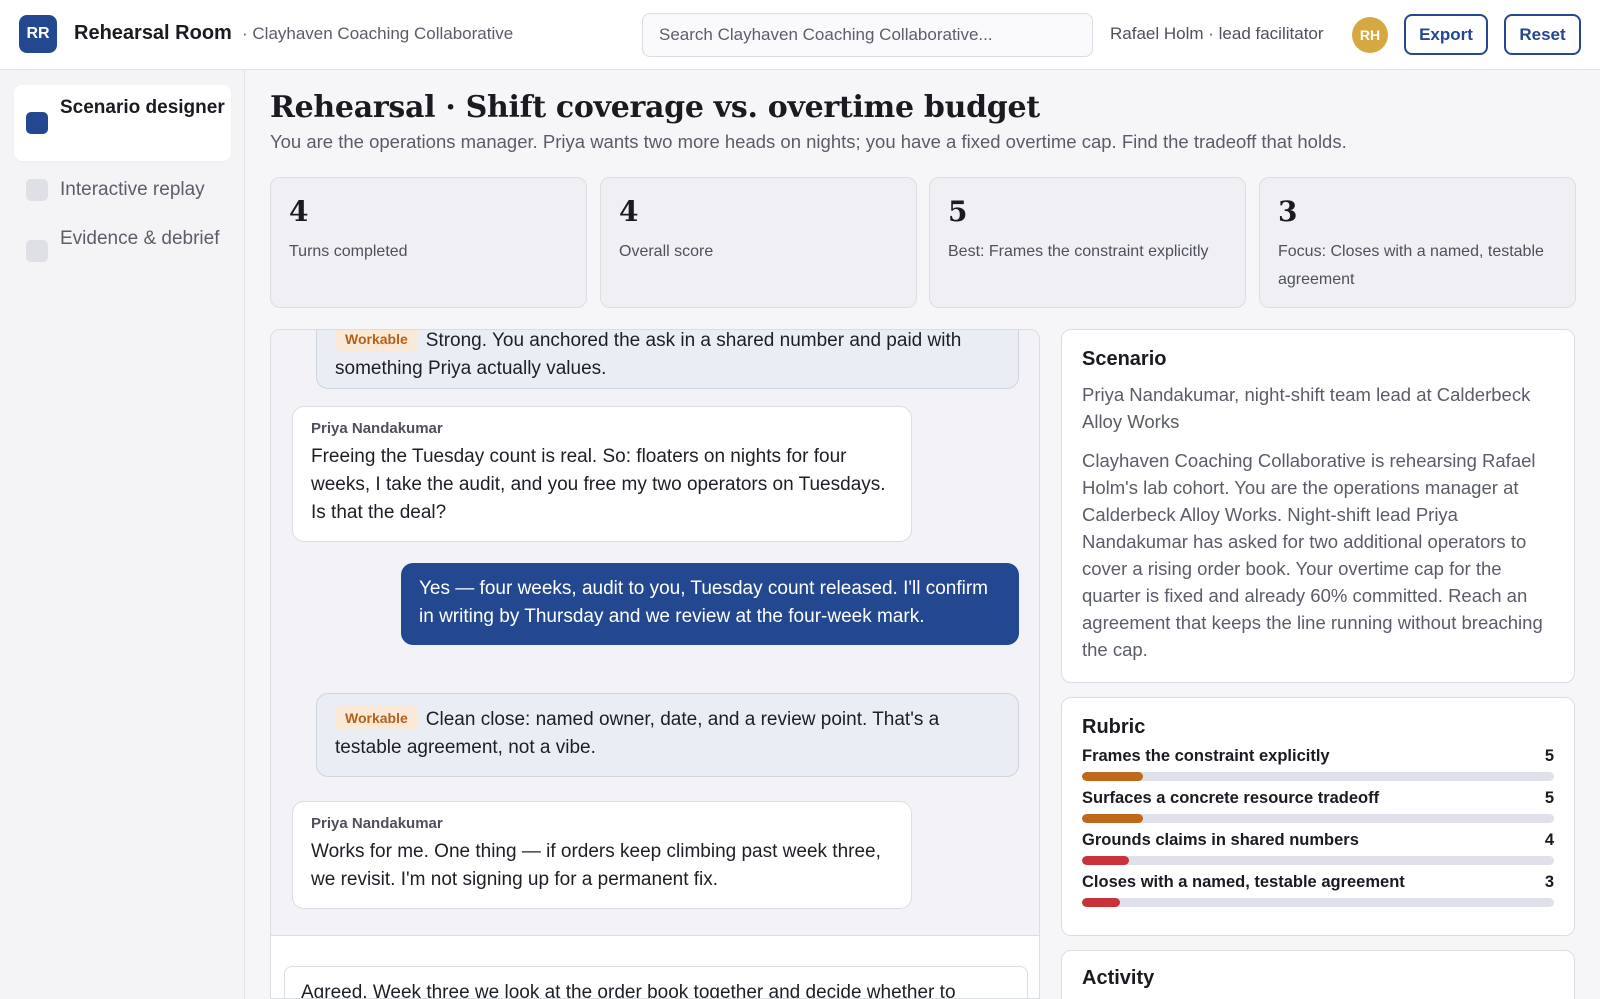  Describe the element at coordinates (1549, 840) in the screenshot. I see `rubric-score: 4` at that location.